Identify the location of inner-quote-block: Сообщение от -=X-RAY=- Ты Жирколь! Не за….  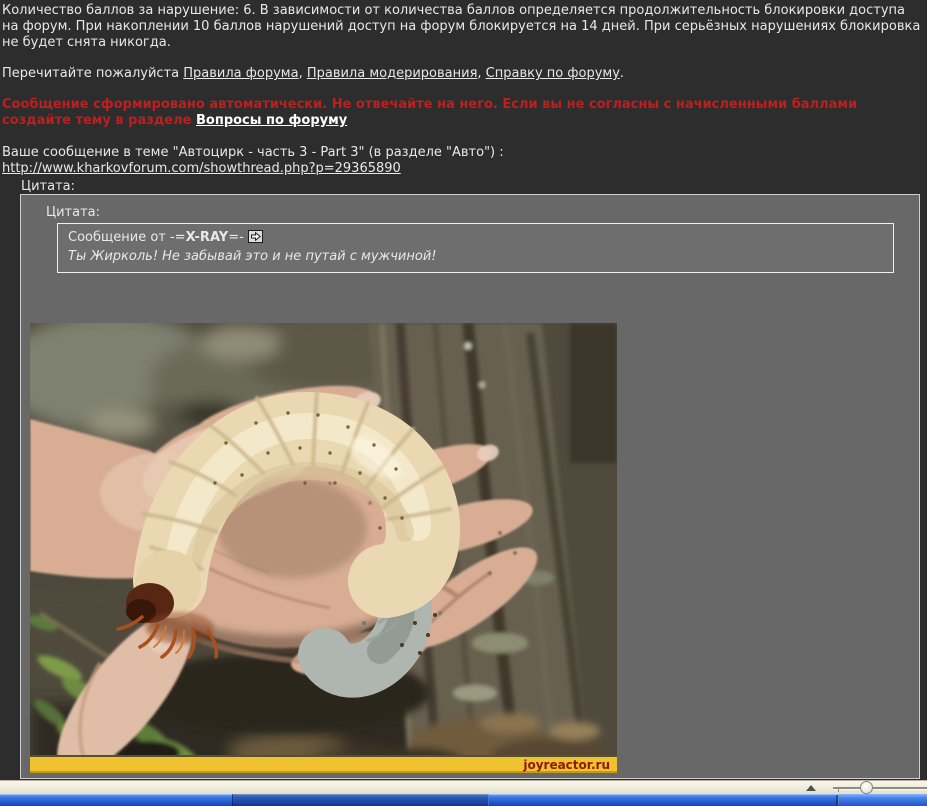
(475, 248).